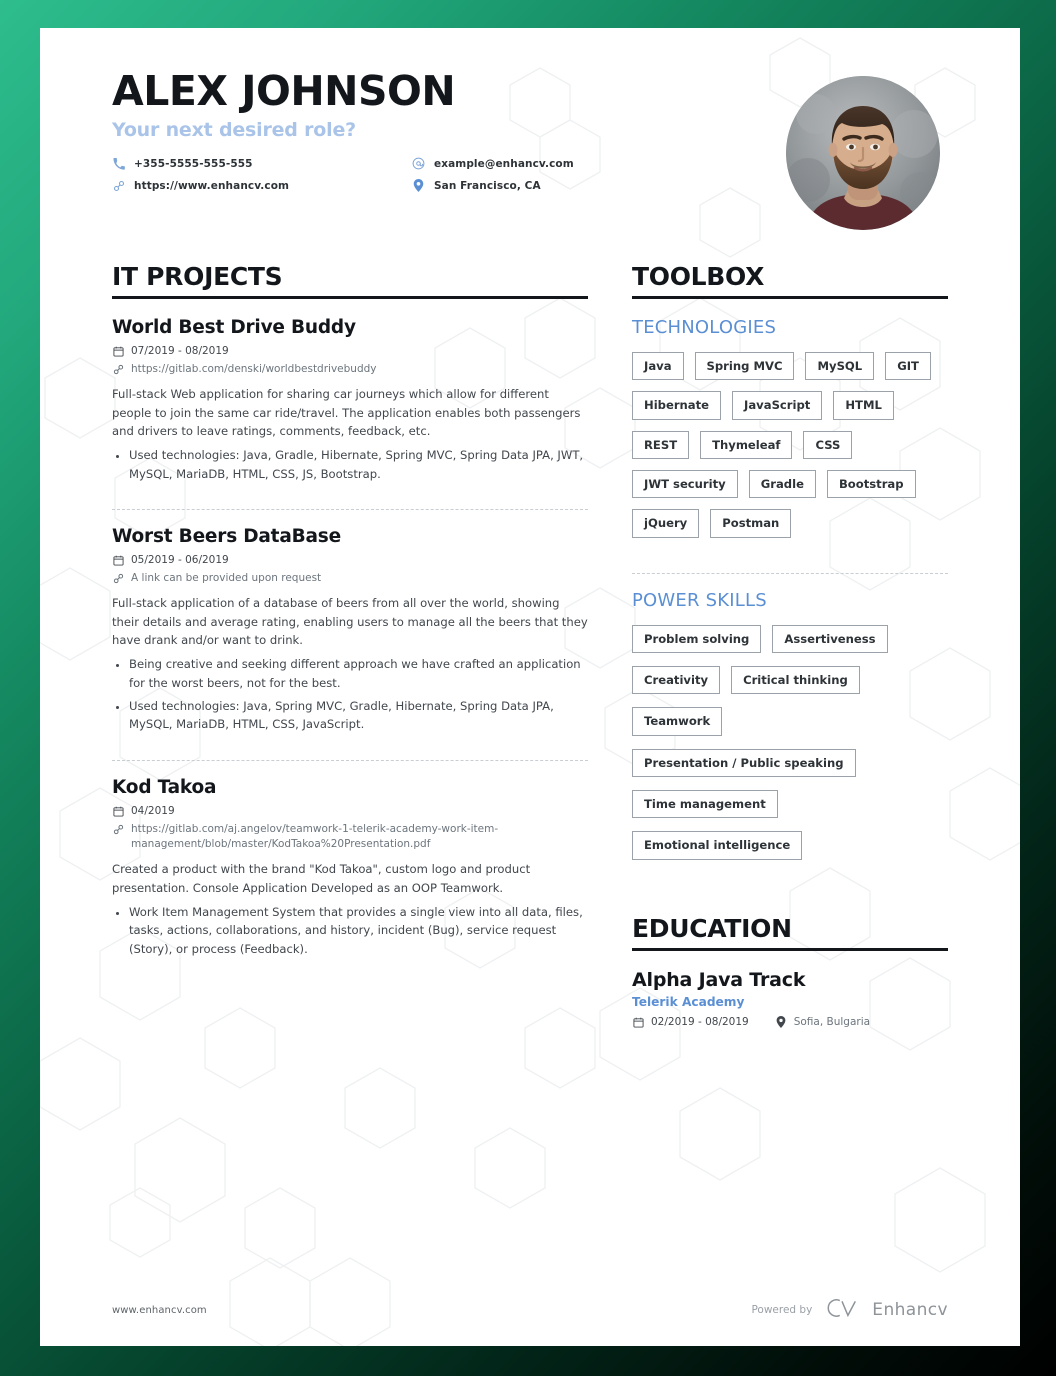 The height and width of the screenshot is (1376, 1056). What do you see at coordinates (751, 523) in the screenshot?
I see `technology-tag: Postman` at bounding box center [751, 523].